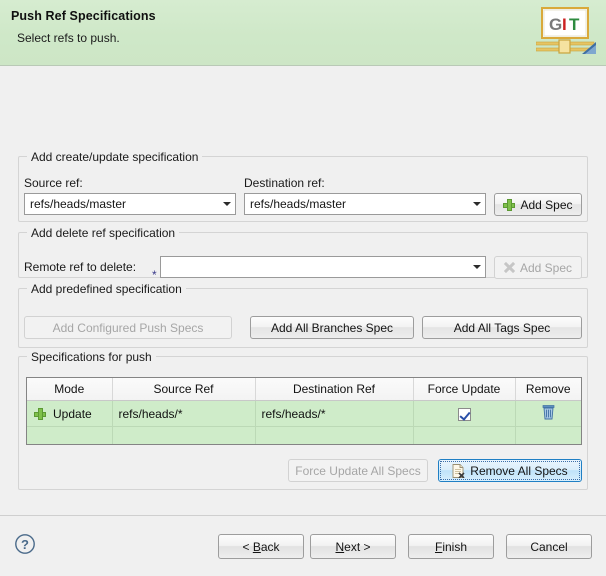  I want to click on force-update-checkbox, so click(464, 414).